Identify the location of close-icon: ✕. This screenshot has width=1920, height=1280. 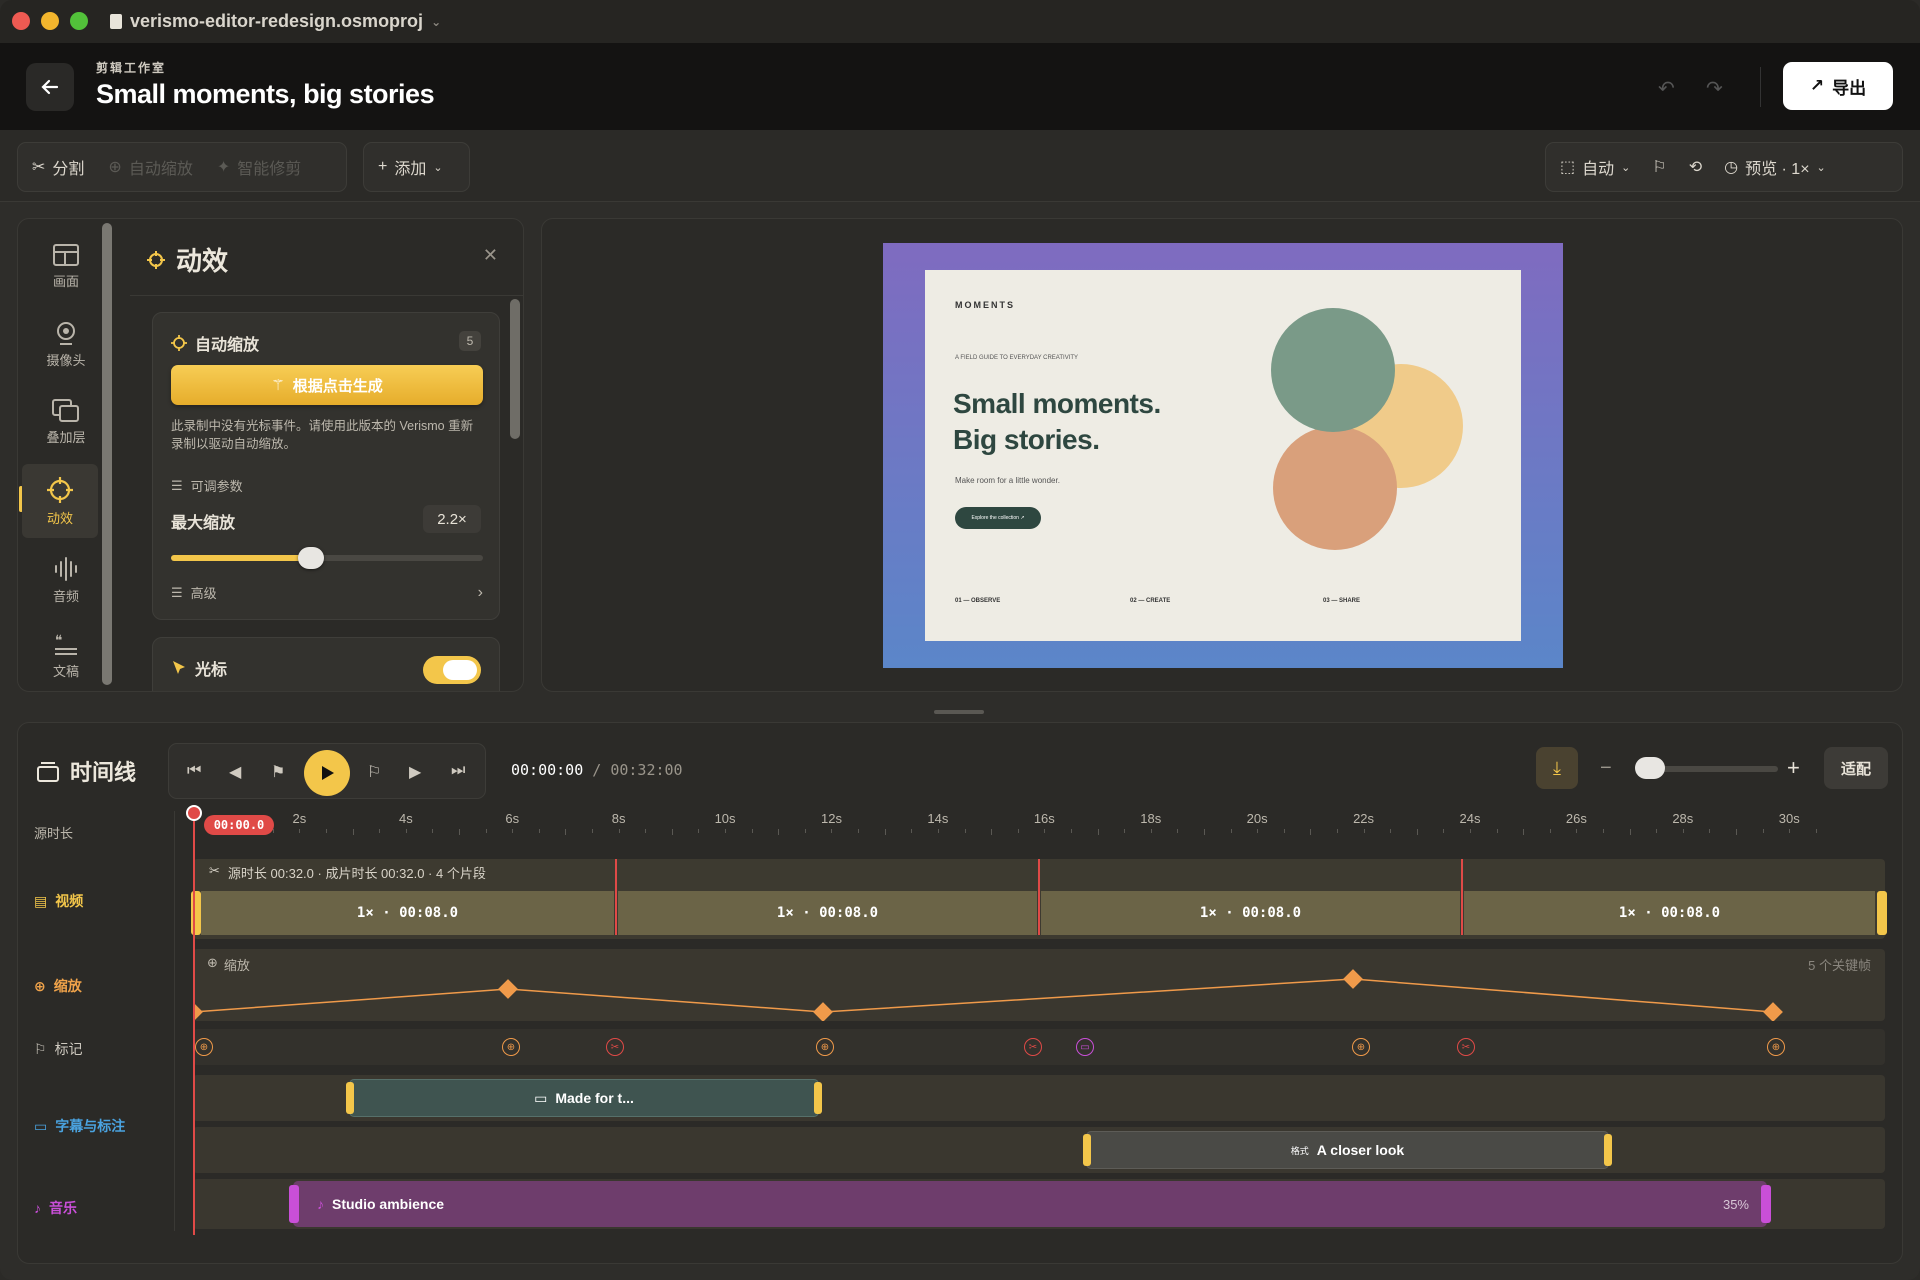
(490, 255).